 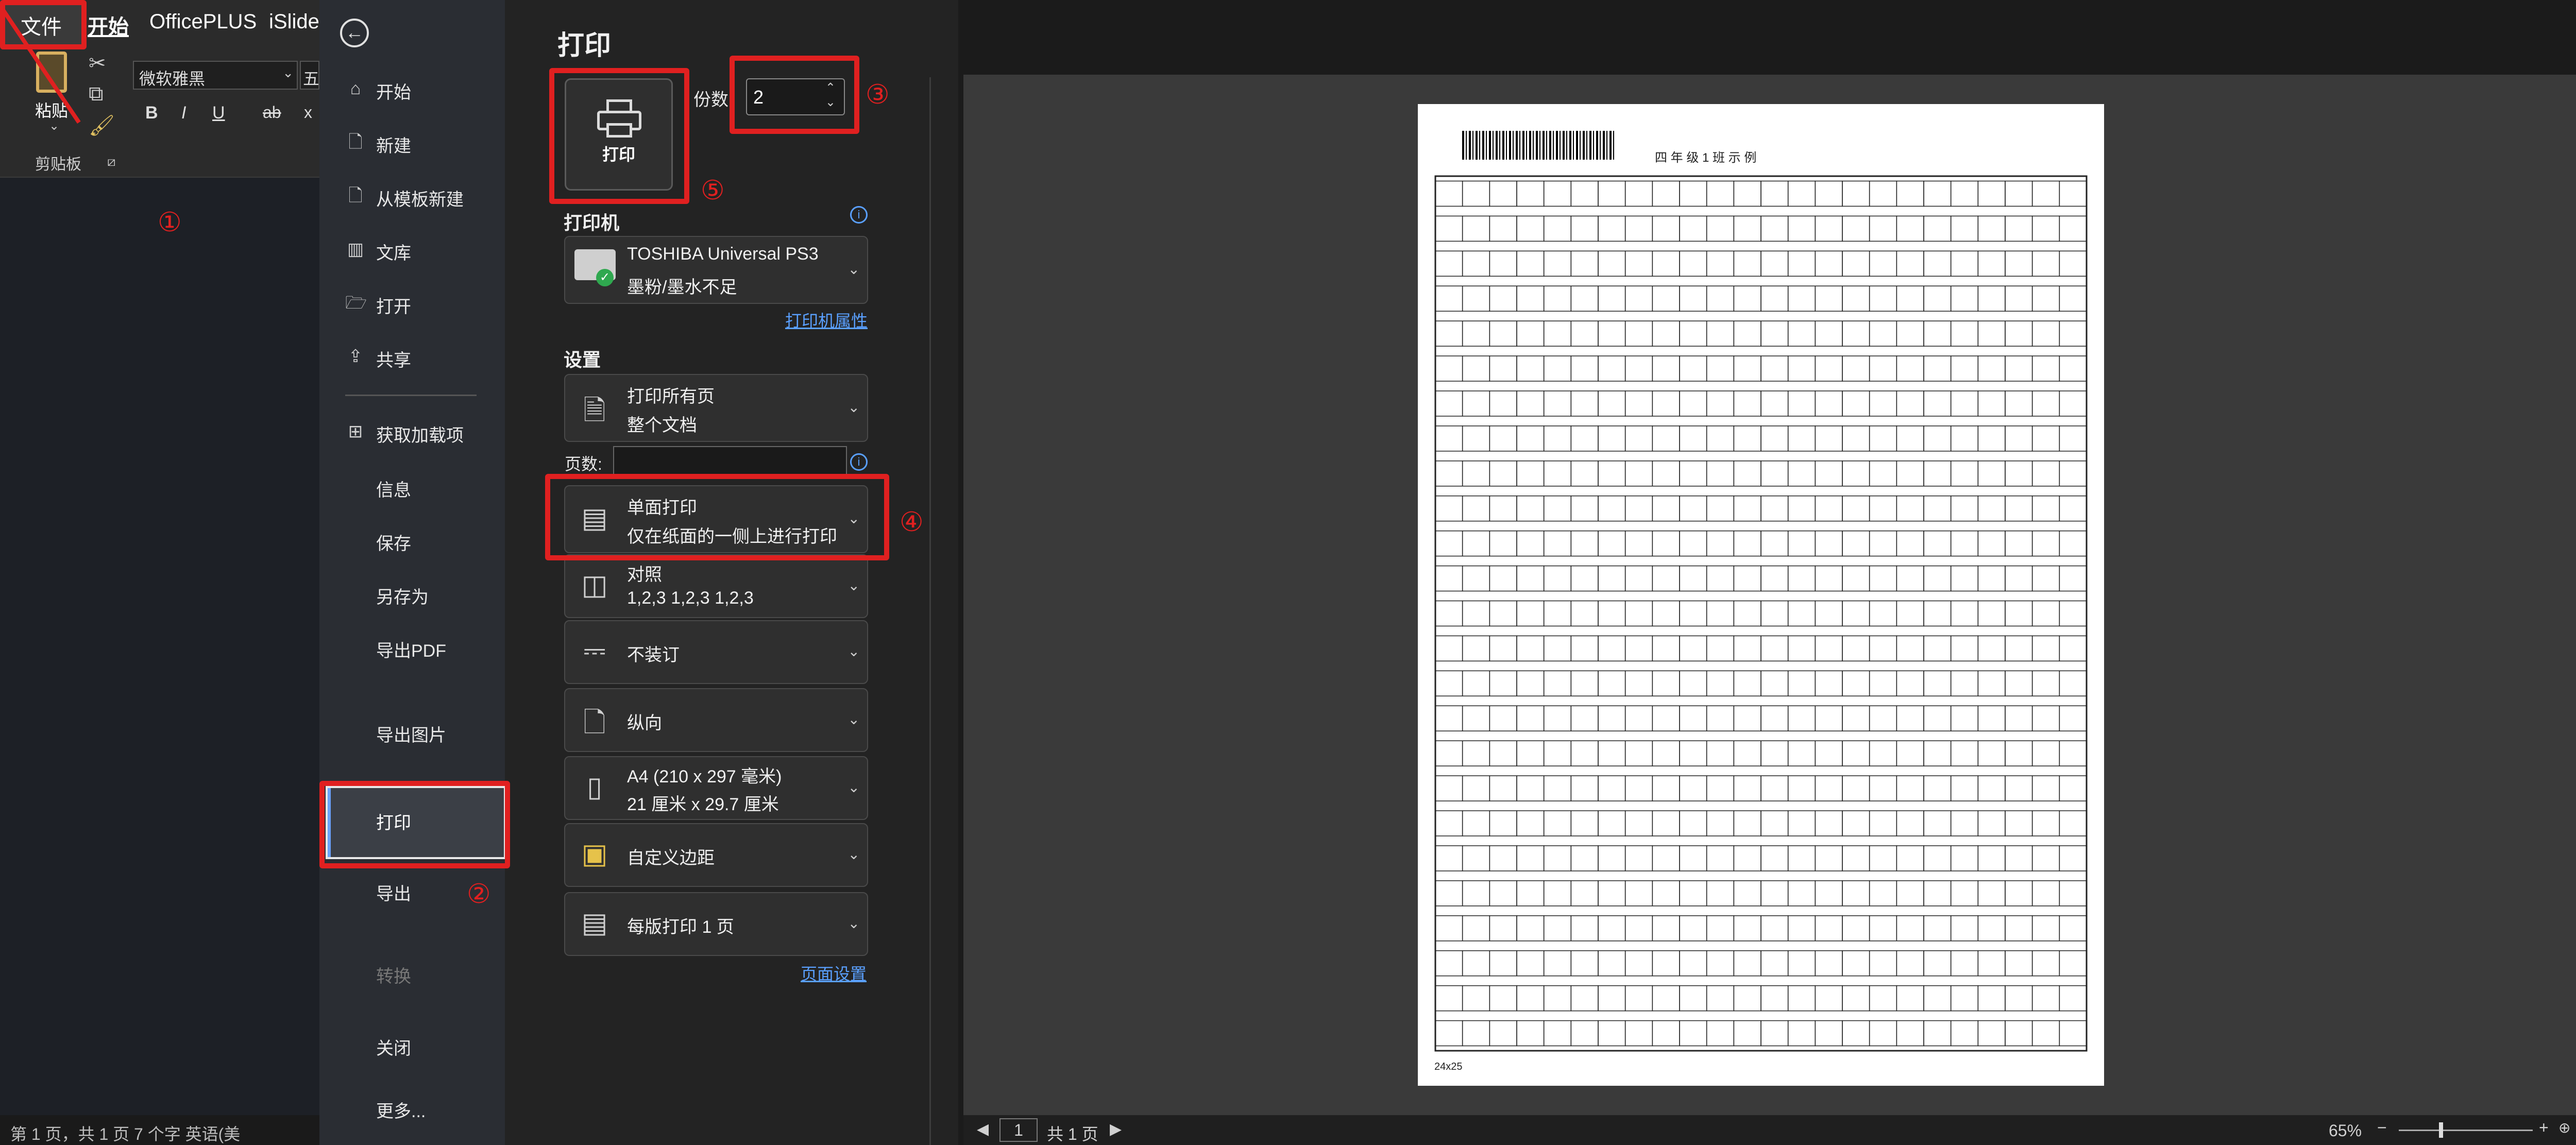 What do you see at coordinates (108, 25) in the screenshot?
I see `tab-home: 开始` at bounding box center [108, 25].